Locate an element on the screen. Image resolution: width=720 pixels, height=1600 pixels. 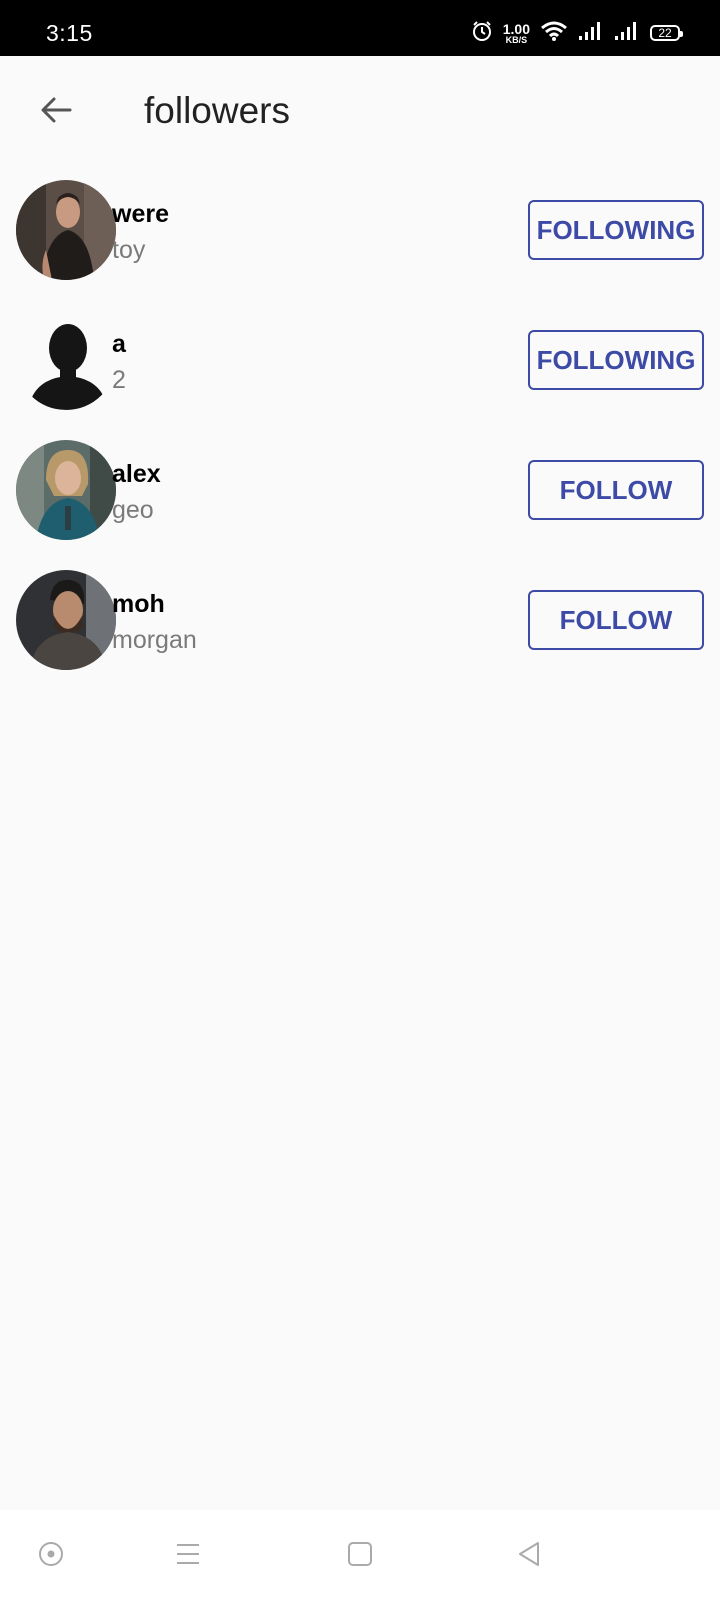
follower-handle: 2 is located at coordinates (119, 380).